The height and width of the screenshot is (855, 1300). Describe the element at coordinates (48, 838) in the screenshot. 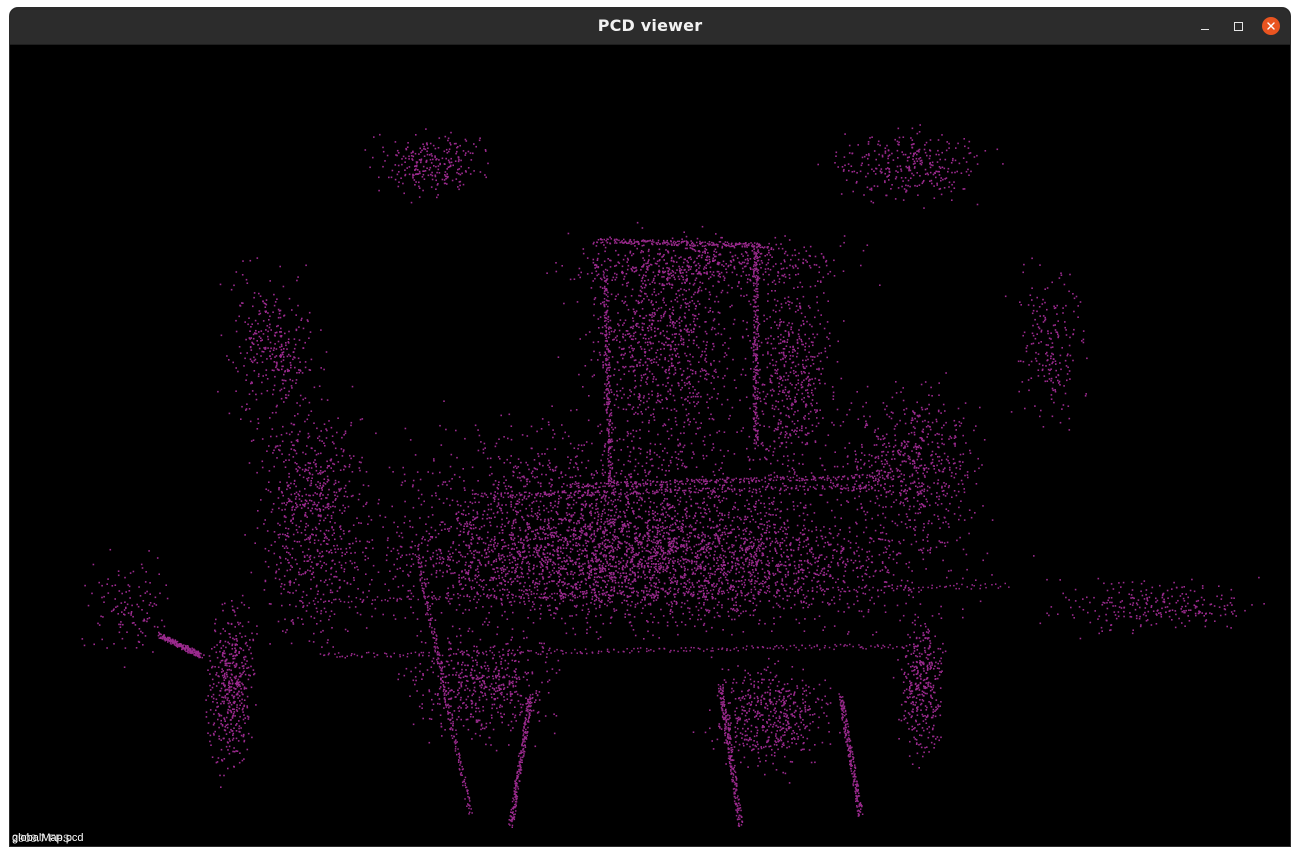

I see `file-label: globalMap.pcd` at that location.